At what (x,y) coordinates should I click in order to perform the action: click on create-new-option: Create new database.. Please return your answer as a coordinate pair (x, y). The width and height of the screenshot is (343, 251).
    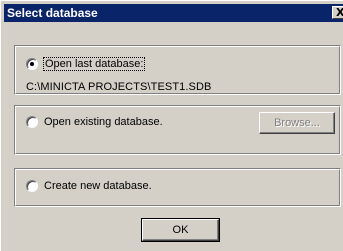
    Looking at the image, I should click on (89, 186).